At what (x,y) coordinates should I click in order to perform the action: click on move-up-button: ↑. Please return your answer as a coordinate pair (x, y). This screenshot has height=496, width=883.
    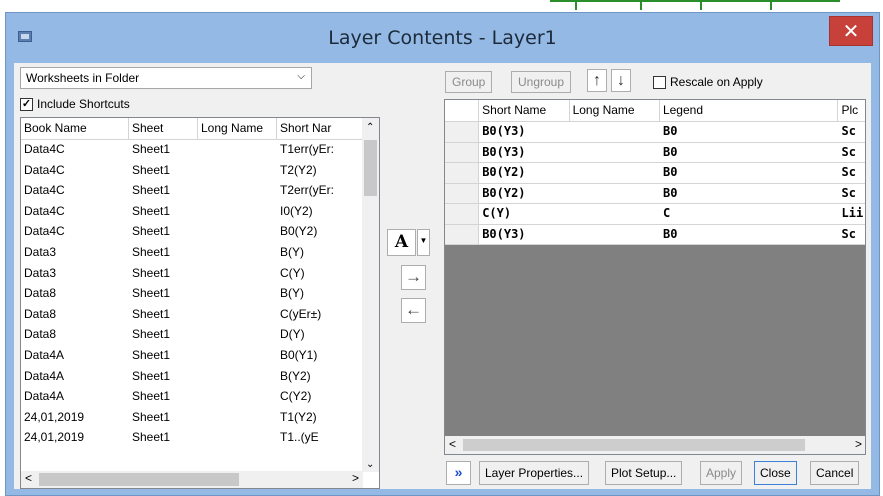
    Looking at the image, I should click on (597, 80).